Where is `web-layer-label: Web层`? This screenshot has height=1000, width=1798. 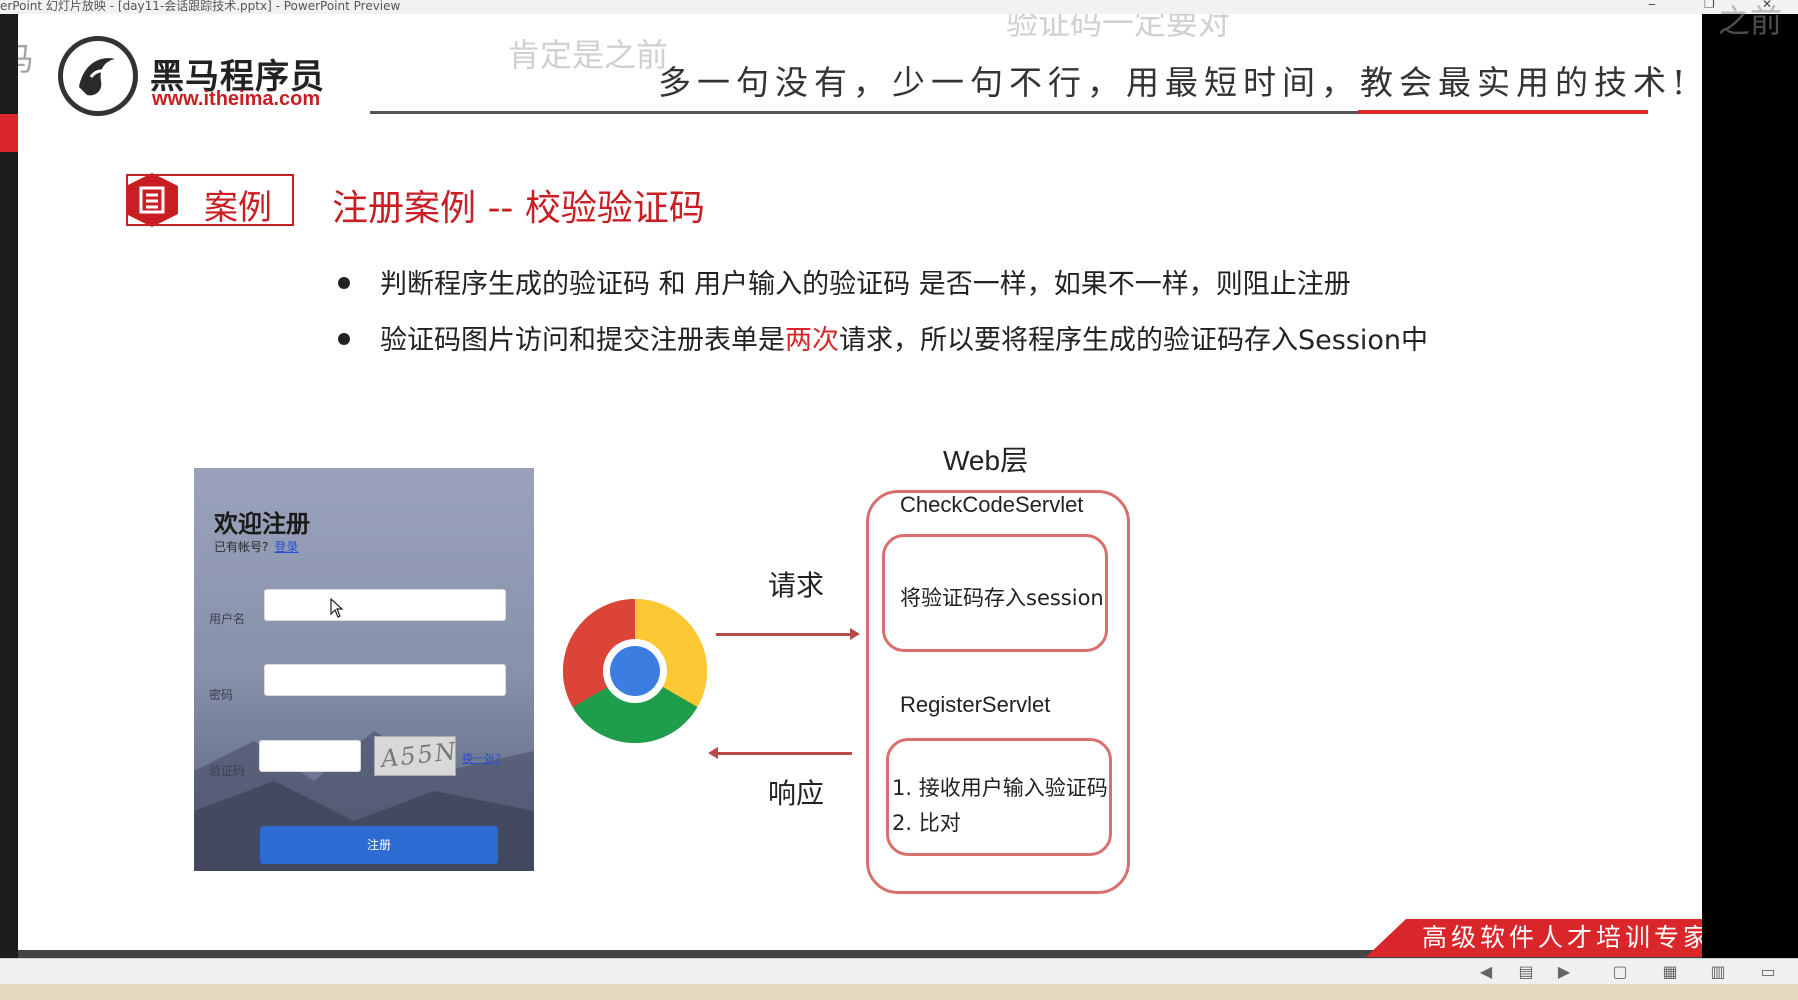 web-layer-label: Web层 is located at coordinates (986, 460).